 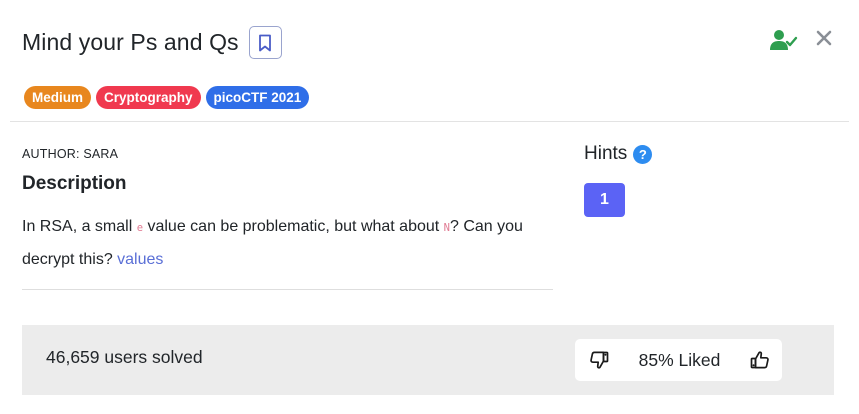 I want to click on like-box: 85% Liked, so click(x=678, y=360).